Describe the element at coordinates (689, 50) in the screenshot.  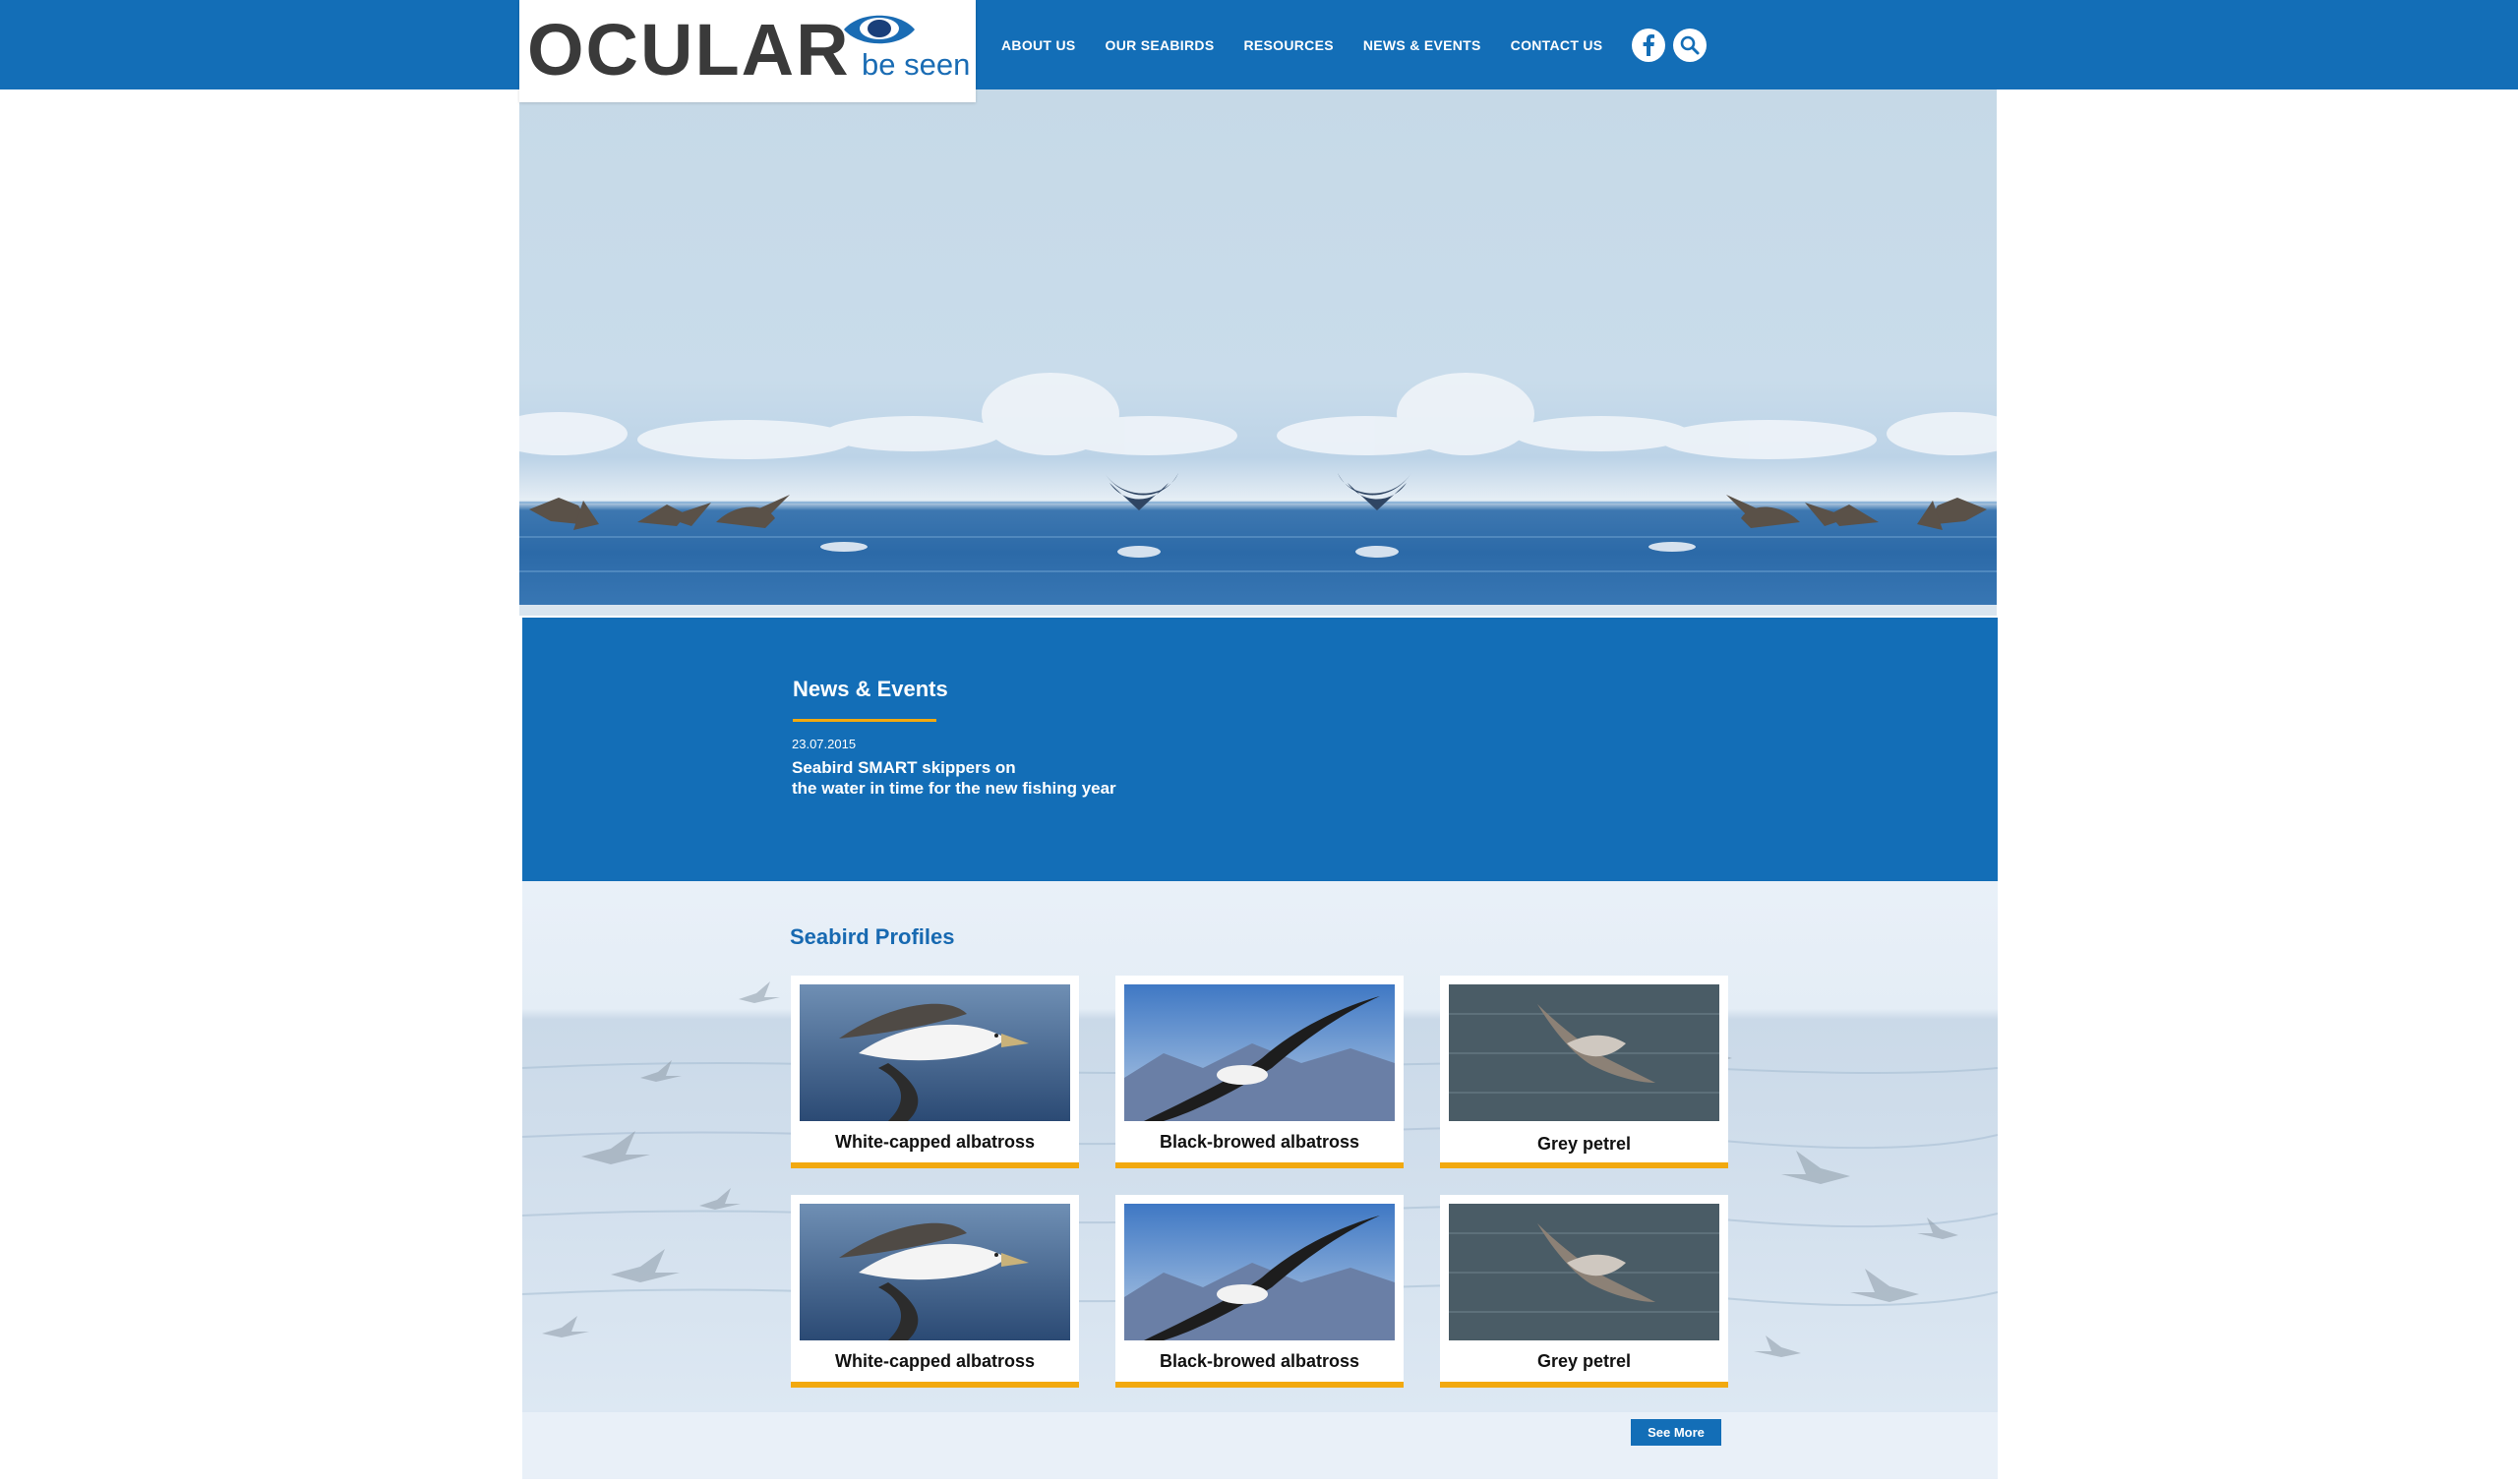
I see `logo-wordmark: OCULAR` at that location.